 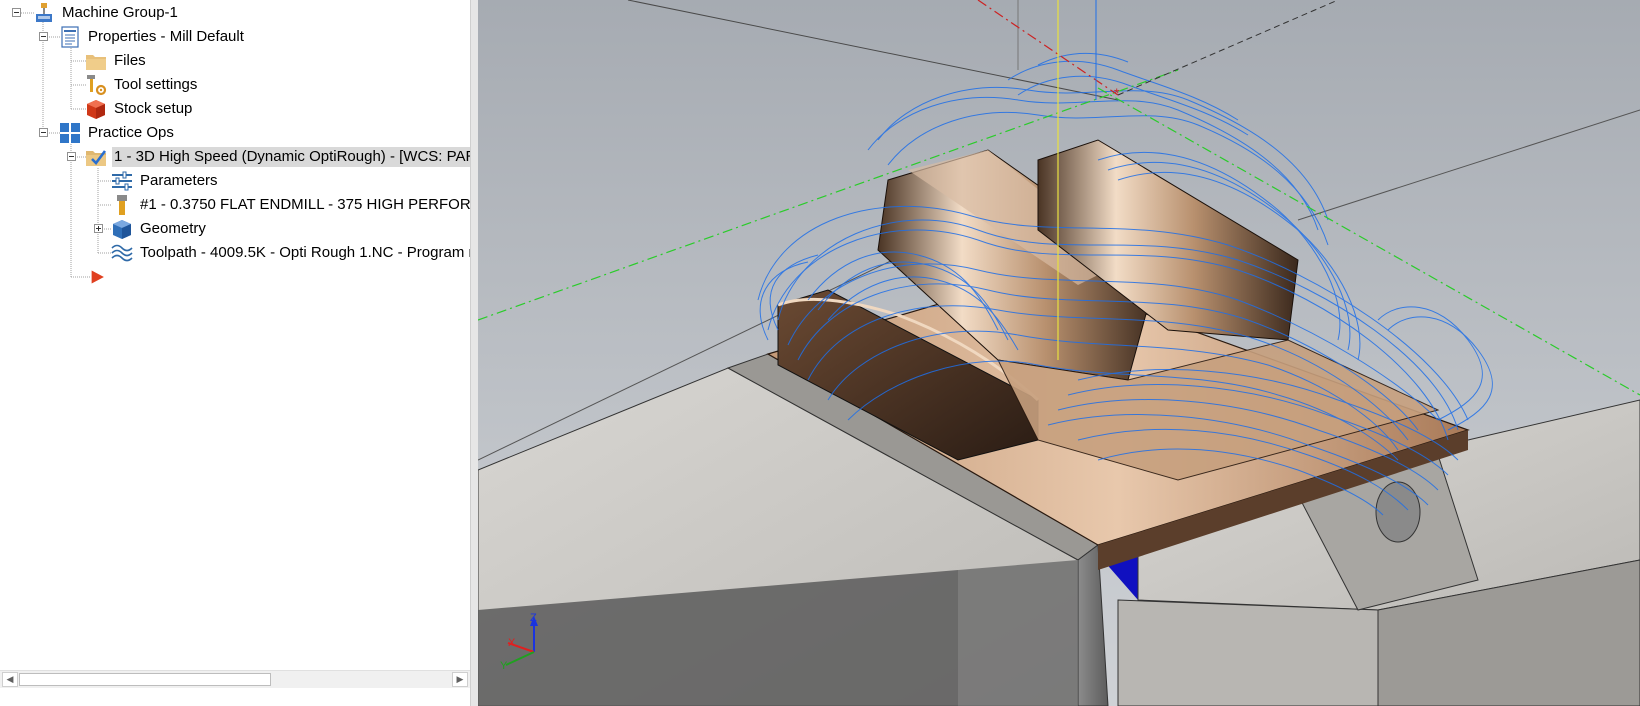 What do you see at coordinates (98, 228) in the screenshot?
I see `expand-geometry` at bounding box center [98, 228].